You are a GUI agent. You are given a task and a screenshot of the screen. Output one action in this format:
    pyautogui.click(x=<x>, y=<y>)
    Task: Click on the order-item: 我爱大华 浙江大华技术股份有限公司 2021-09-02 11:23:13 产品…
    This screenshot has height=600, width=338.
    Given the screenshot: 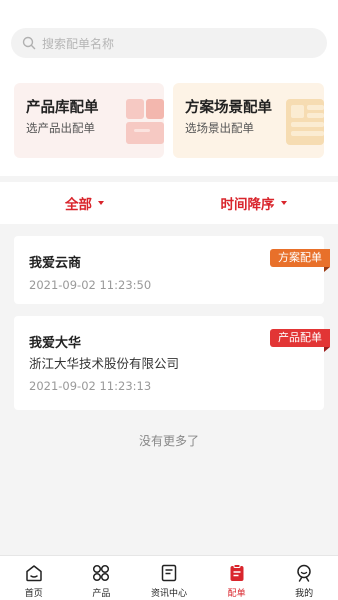 What is the action you would take?
    pyautogui.click(x=172, y=363)
    